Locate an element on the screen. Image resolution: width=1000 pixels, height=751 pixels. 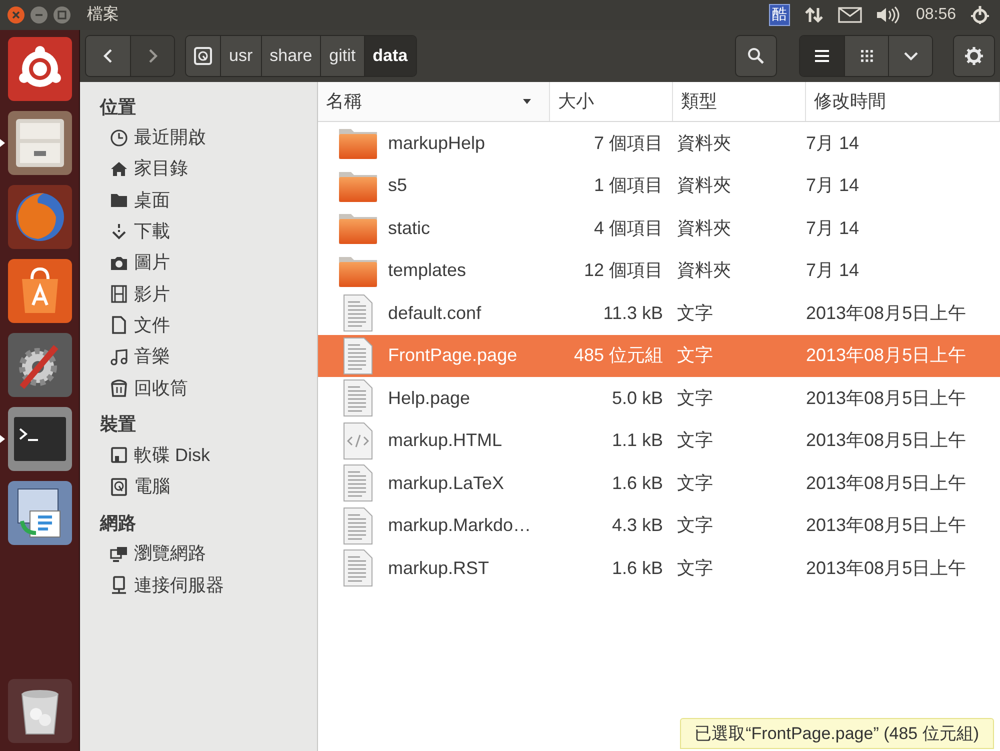
gear-wrench-launcher-icon is located at coordinates (40, 365).